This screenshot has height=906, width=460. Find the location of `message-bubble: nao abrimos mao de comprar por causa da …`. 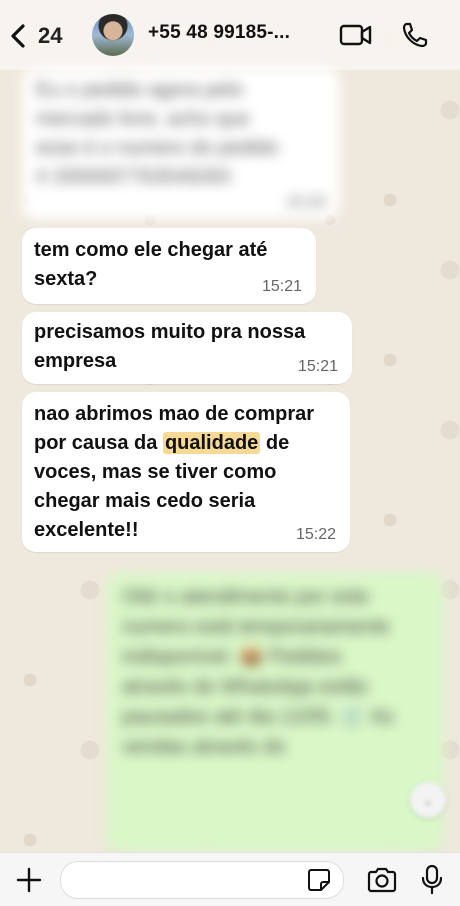

message-bubble: nao abrimos mao de comprar por causa da … is located at coordinates (186, 472).